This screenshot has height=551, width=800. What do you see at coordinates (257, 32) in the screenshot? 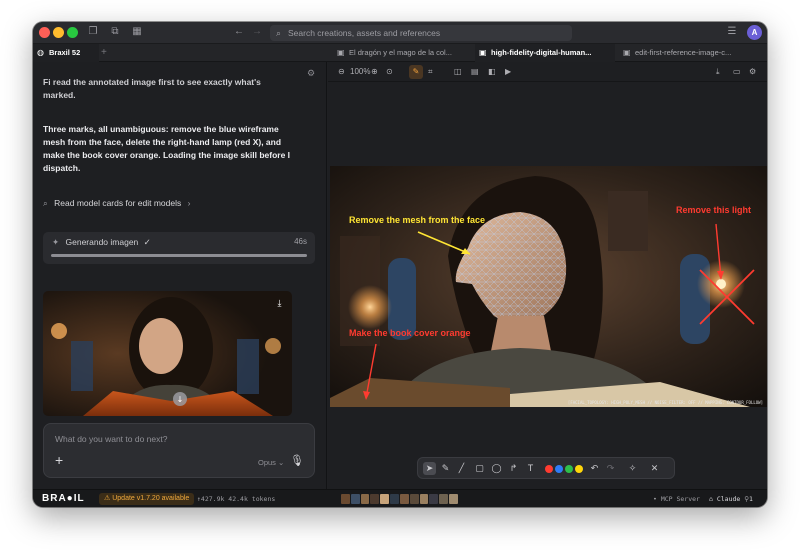
I see `forward-arrow-icon: →` at bounding box center [257, 32].